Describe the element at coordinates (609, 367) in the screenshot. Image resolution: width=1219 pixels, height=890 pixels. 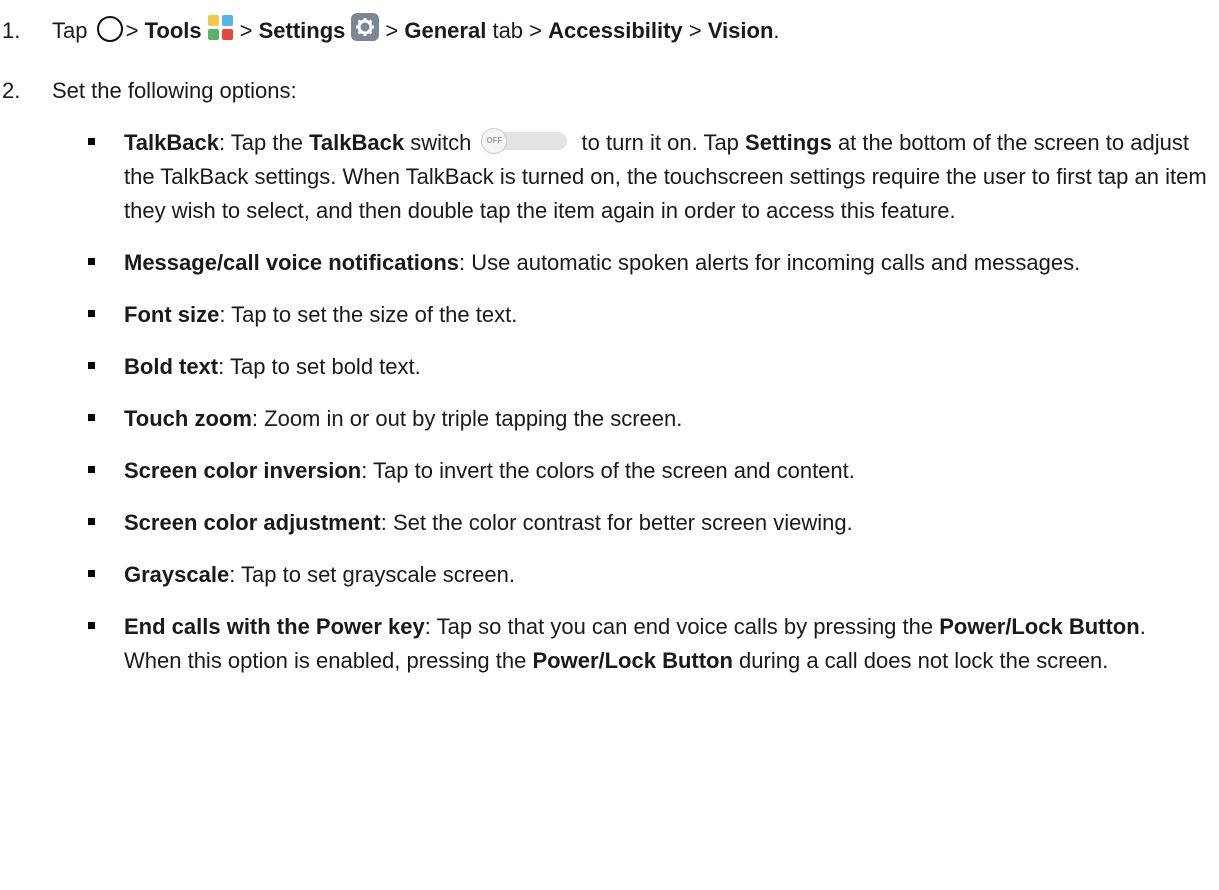
I see `option-bold-text: Bold text: Tap to set bold text.` at that location.